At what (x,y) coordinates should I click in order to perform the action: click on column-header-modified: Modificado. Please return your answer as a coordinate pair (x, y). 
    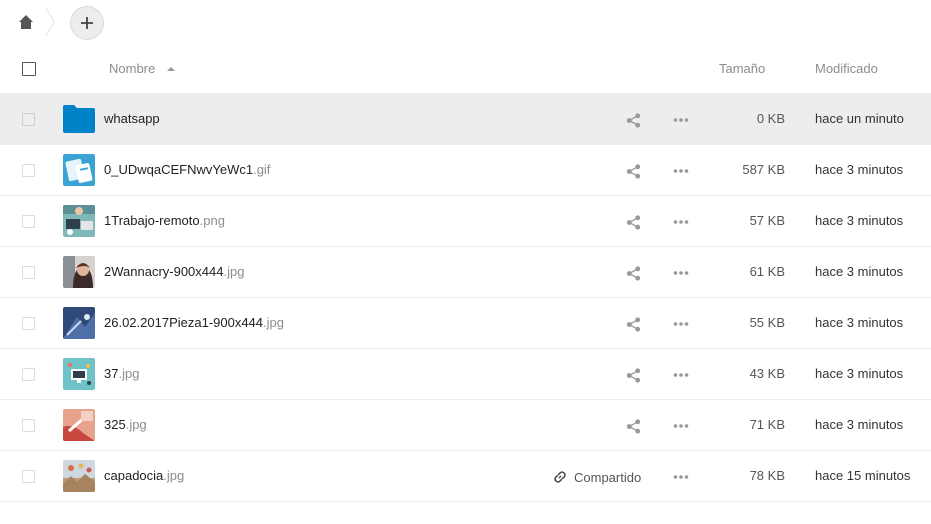
    Looking at the image, I should click on (846, 68).